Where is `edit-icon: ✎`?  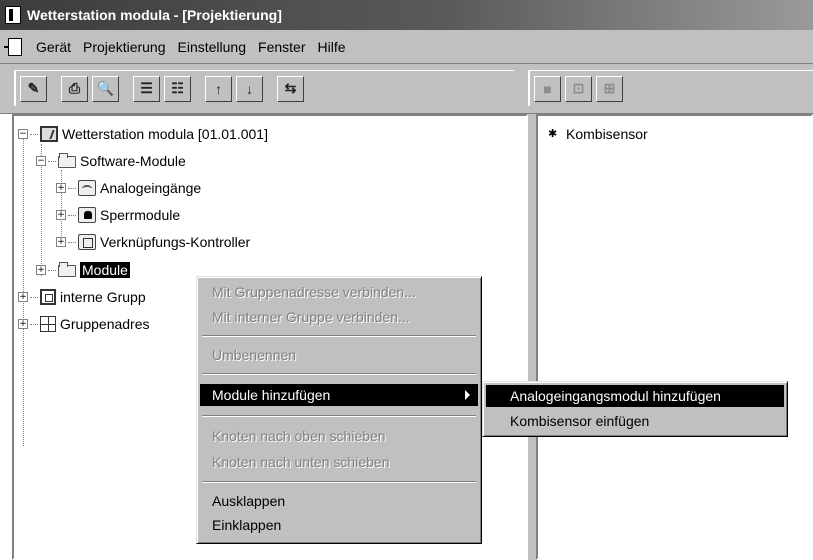
edit-icon: ✎ is located at coordinates (33, 88).